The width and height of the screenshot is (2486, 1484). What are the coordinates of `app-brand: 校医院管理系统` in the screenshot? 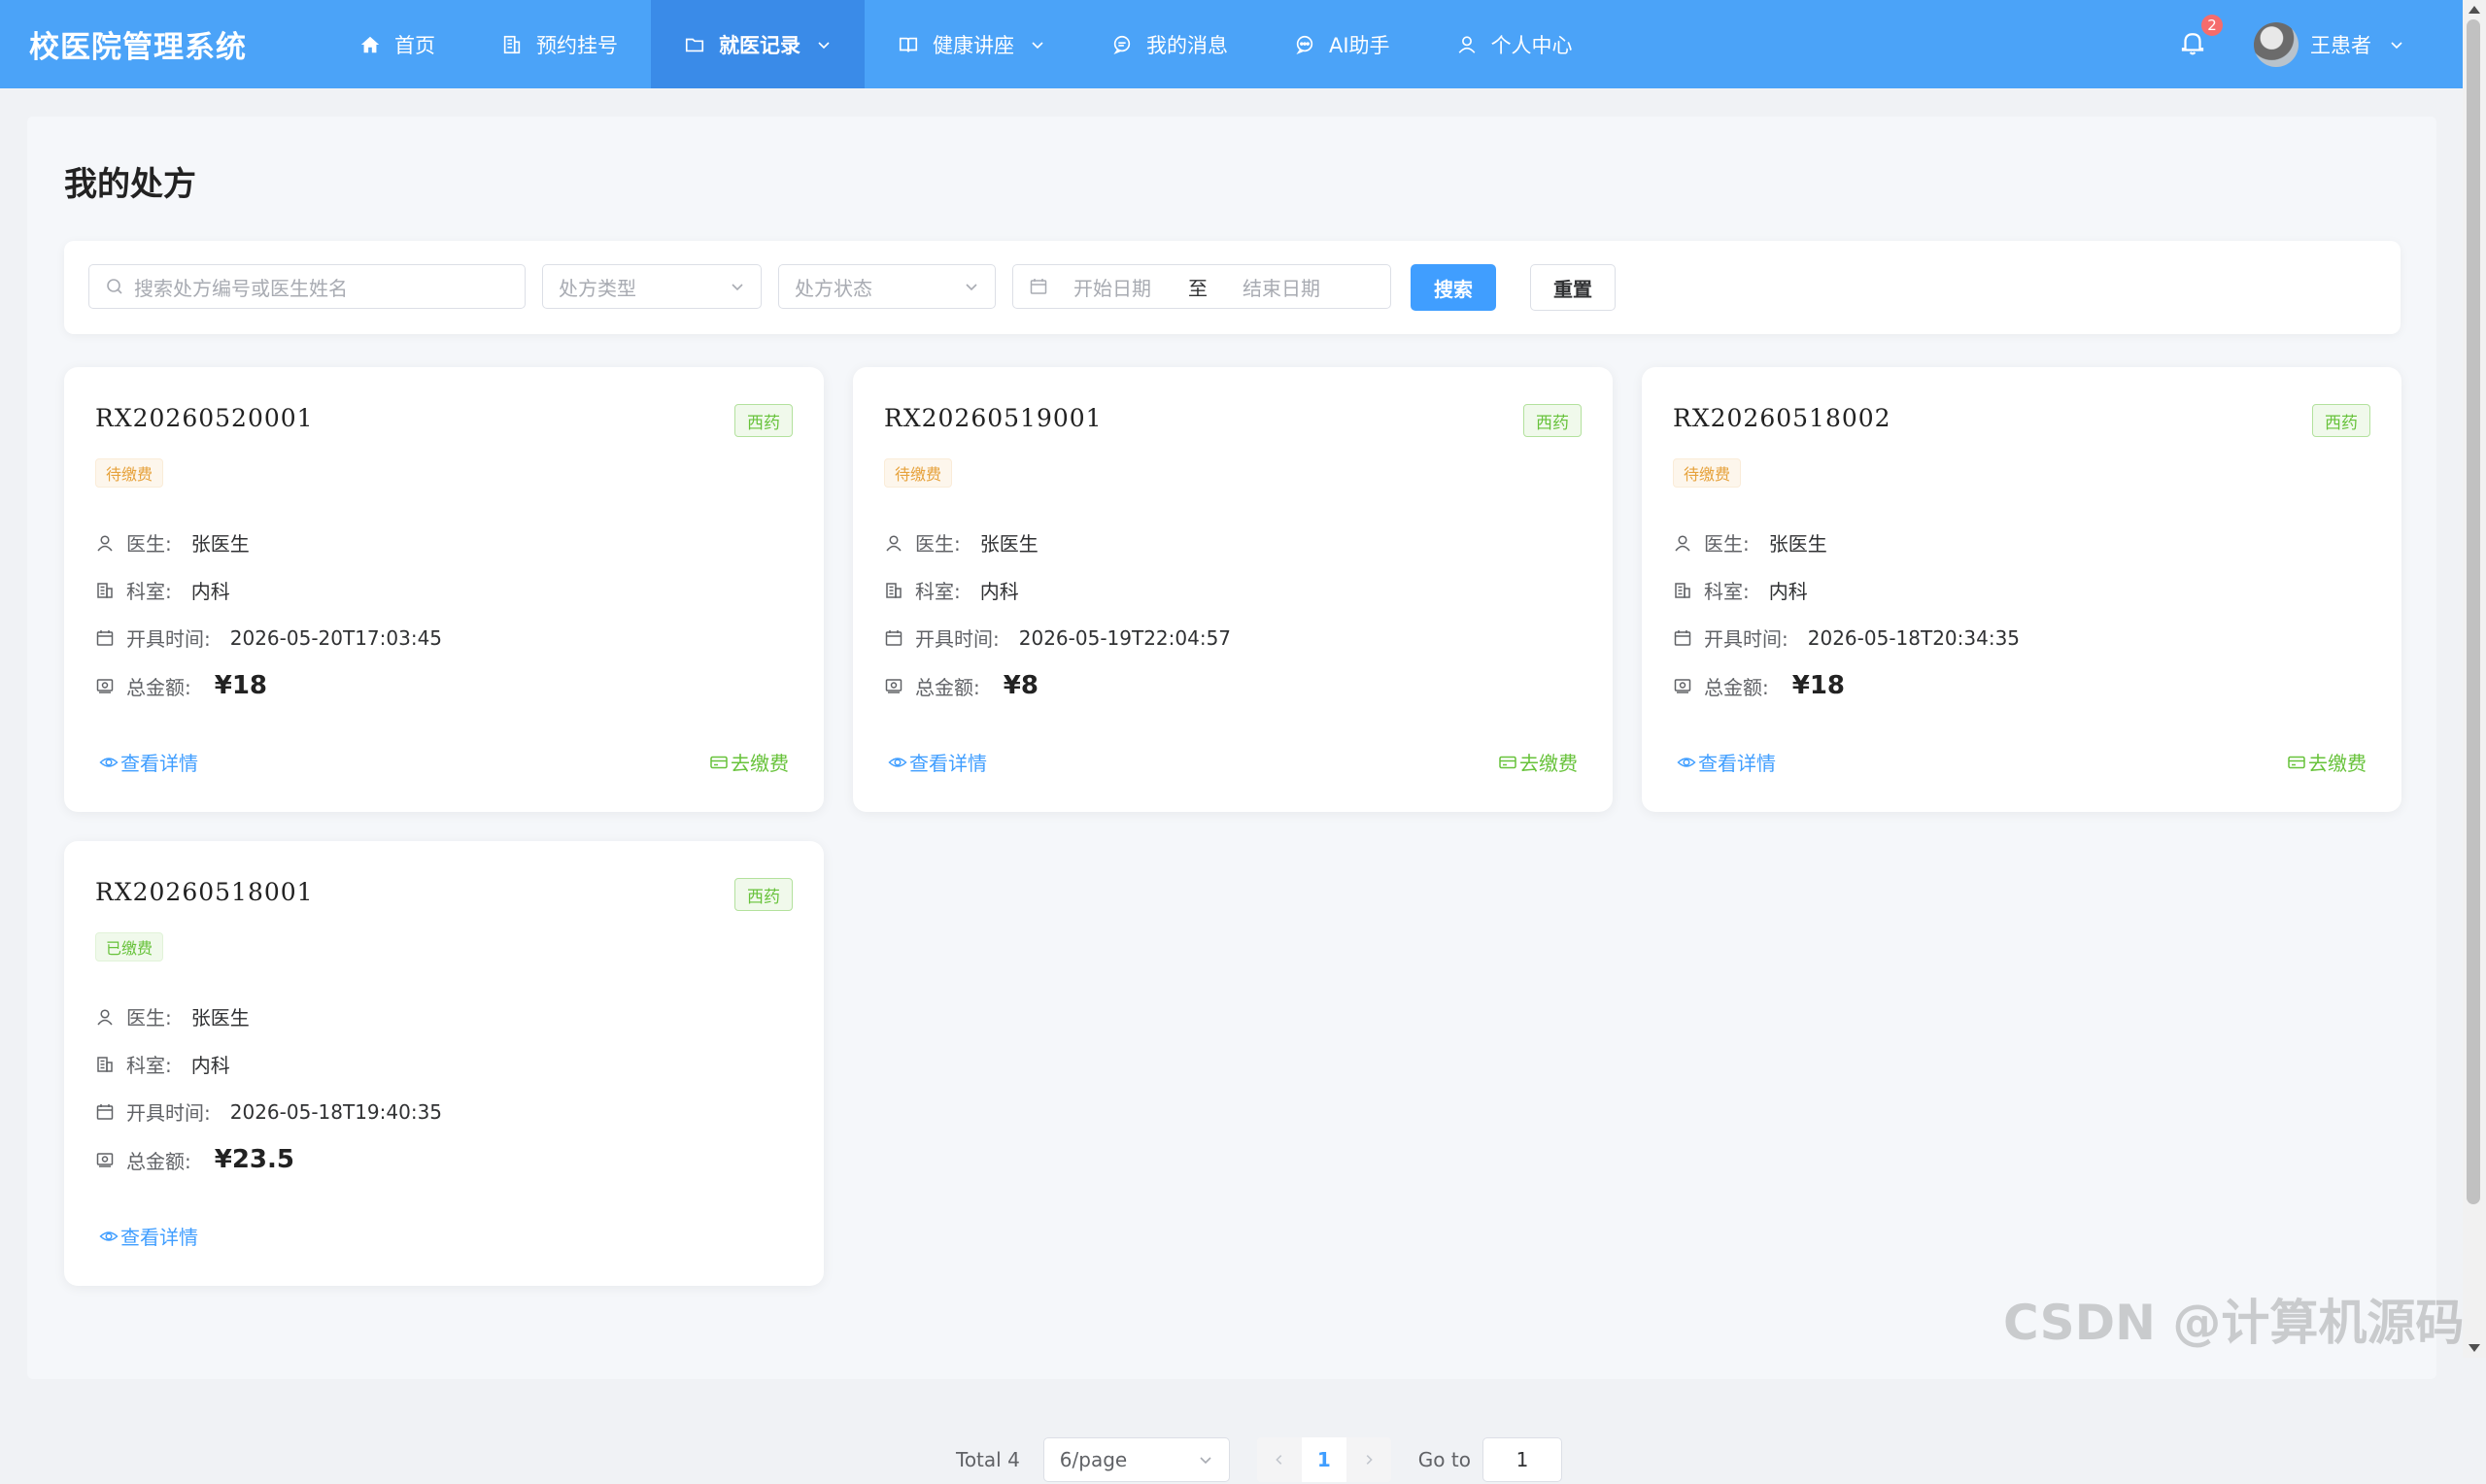 It's located at (177, 44).